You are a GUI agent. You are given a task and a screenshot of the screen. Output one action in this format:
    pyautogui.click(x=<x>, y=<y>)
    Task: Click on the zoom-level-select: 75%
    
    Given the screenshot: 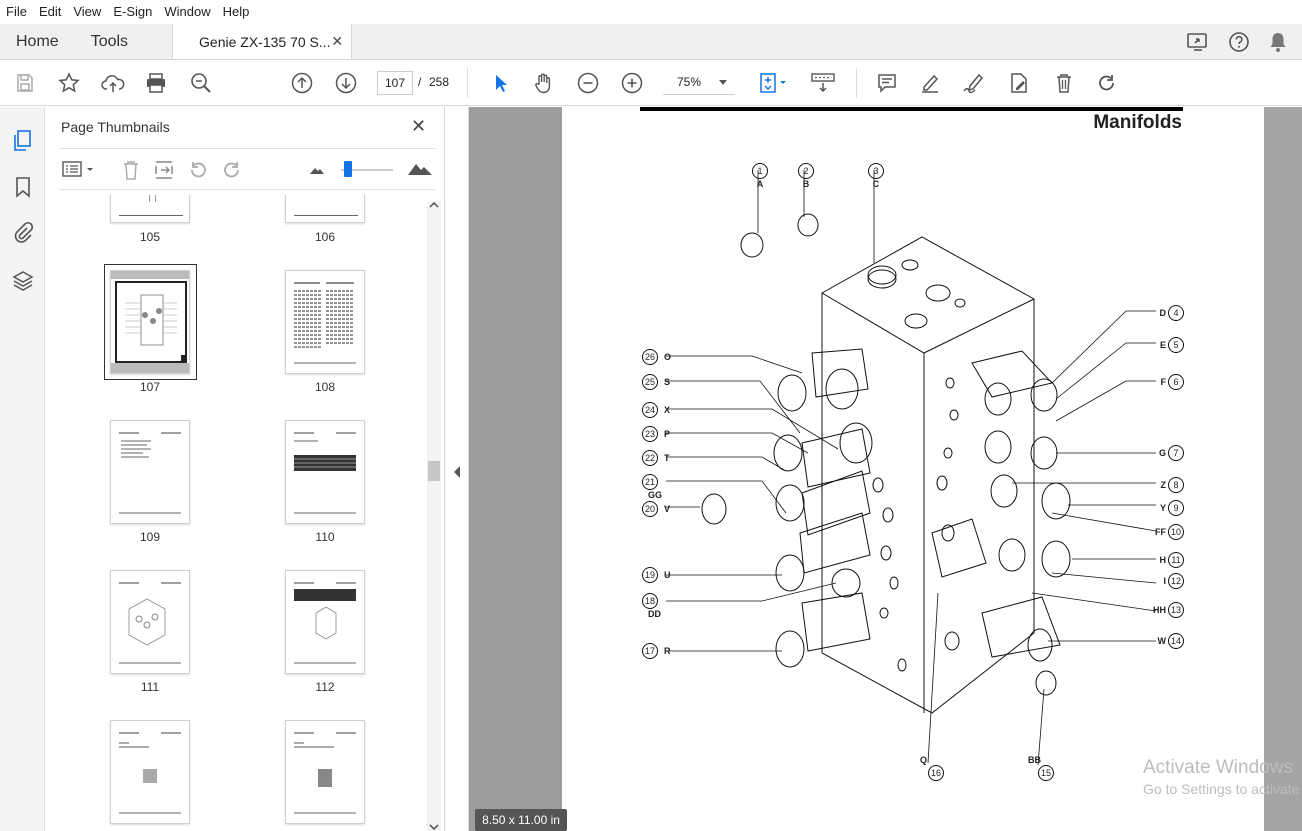 What is the action you would take?
    pyautogui.click(x=699, y=83)
    